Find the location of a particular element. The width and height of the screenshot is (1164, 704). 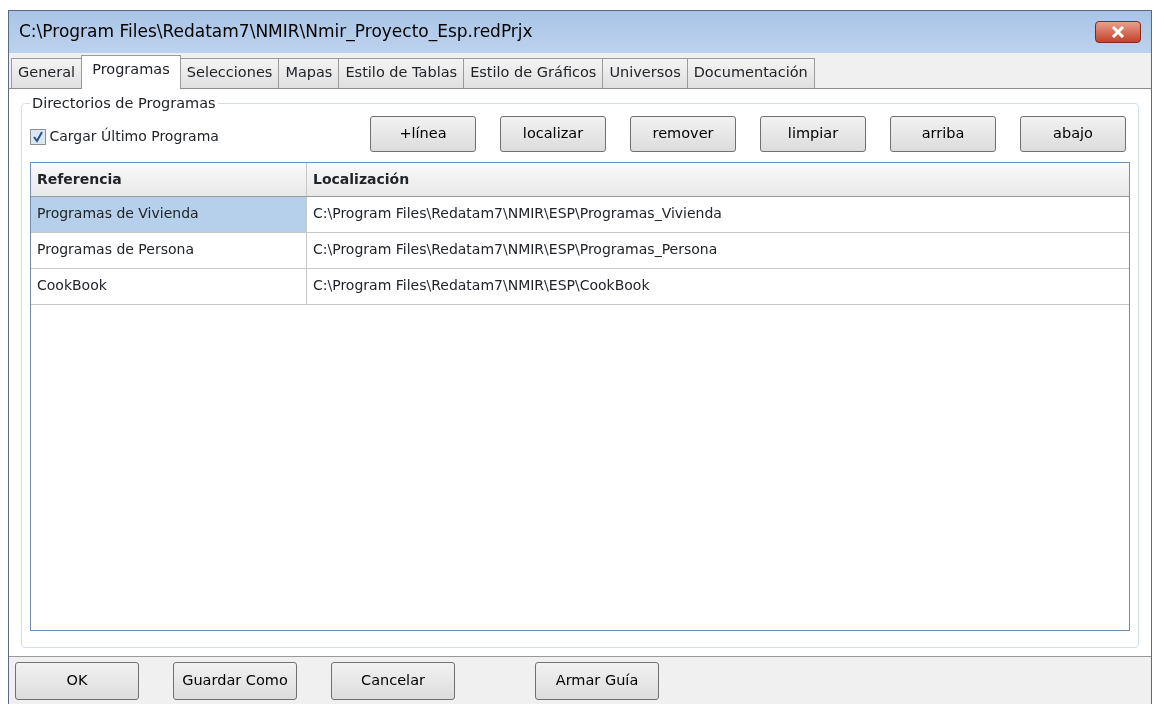

table-cell: CookBook is located at coordinates (169, 286).